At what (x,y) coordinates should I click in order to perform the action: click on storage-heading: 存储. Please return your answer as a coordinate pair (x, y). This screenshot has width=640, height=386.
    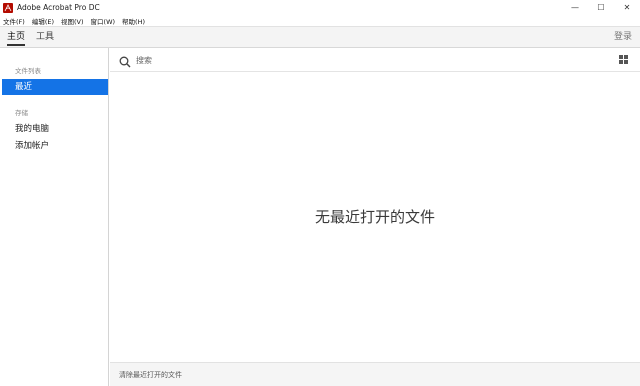
    Looking at the image, I should click on (21, 113).